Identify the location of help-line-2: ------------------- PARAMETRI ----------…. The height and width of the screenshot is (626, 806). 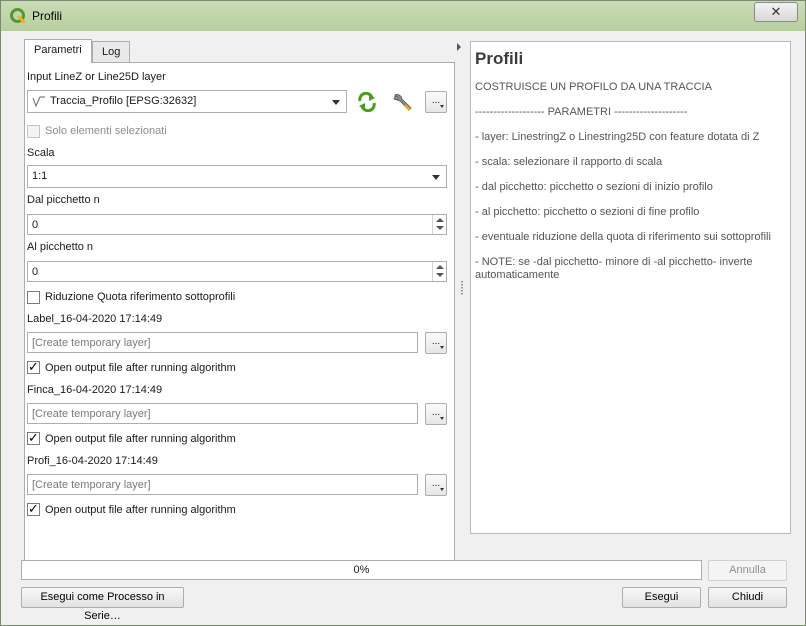
(581, 112).